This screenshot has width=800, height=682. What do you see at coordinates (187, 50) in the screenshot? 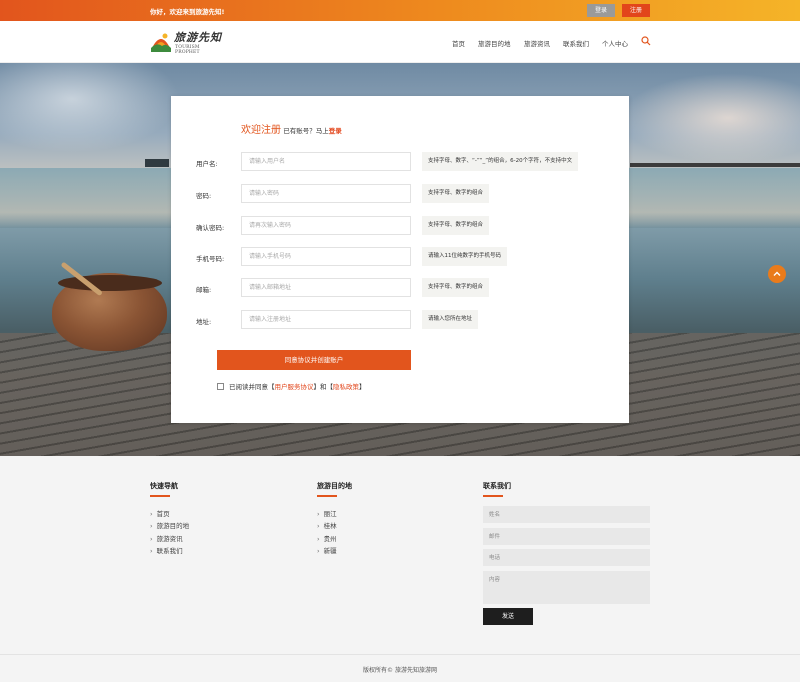
I see `logo-subtitle: TOURISM PROPHET` at bounding box center [187, 50].